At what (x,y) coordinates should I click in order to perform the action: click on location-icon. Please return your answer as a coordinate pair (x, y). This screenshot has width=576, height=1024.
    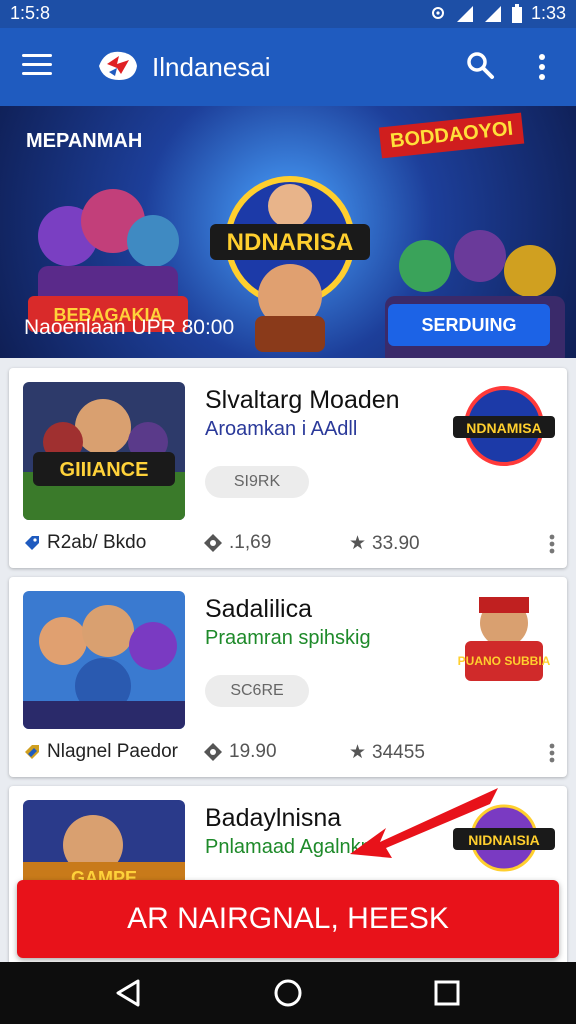
    Looking at the image, I should click on (437, 12).